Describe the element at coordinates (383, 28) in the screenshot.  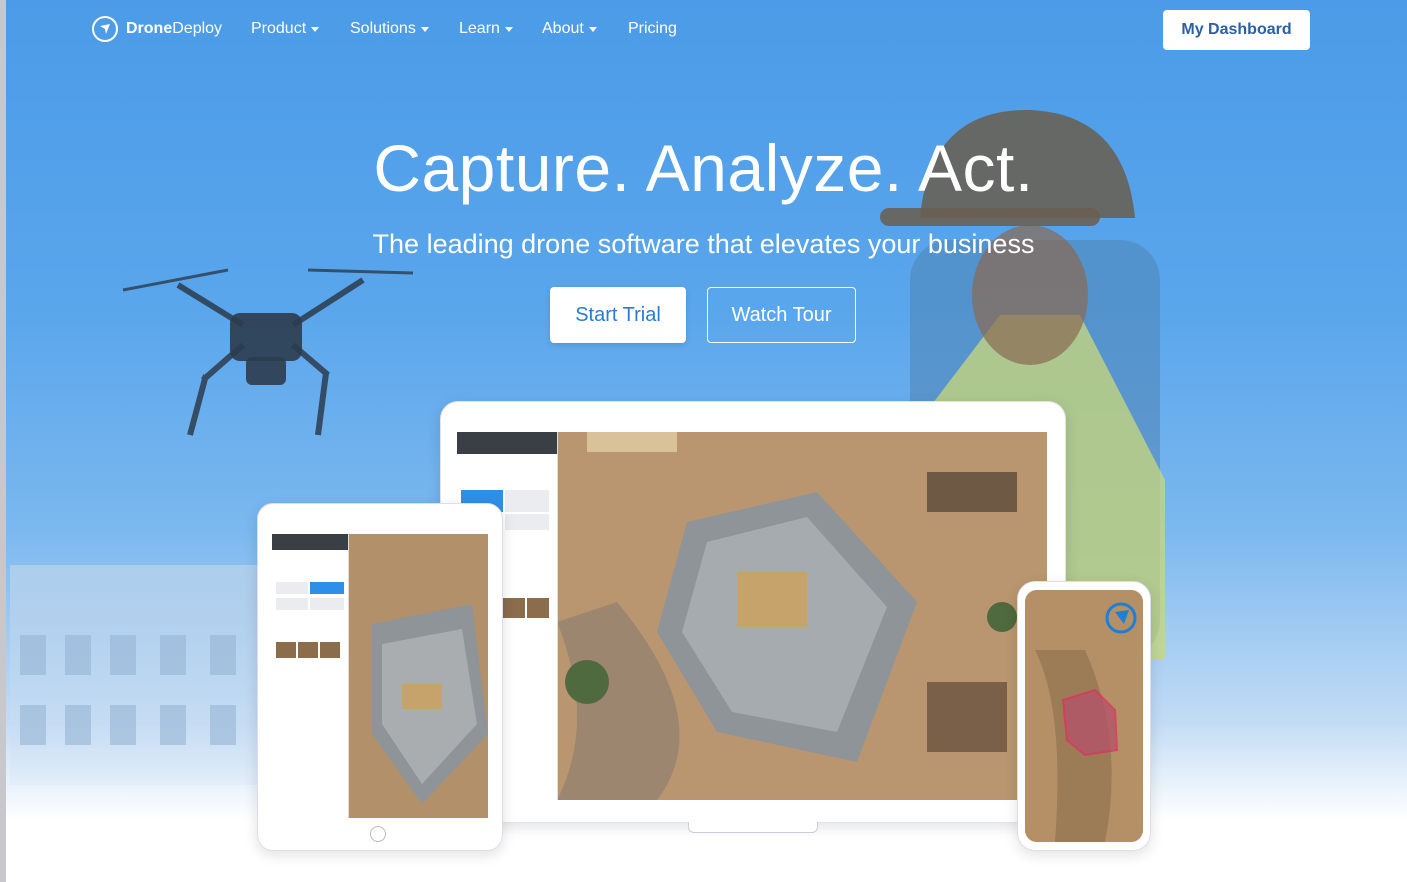
I see `nav-solutions-label: Solutions` at that location.